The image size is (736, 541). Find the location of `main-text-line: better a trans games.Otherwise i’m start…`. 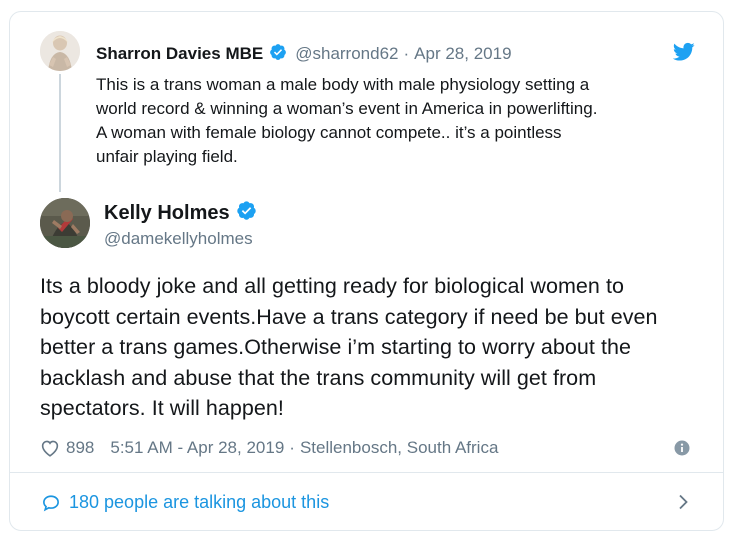

main-text-line: better a trans games.Otherwise i’m start… is located at coordinates (336, 347).